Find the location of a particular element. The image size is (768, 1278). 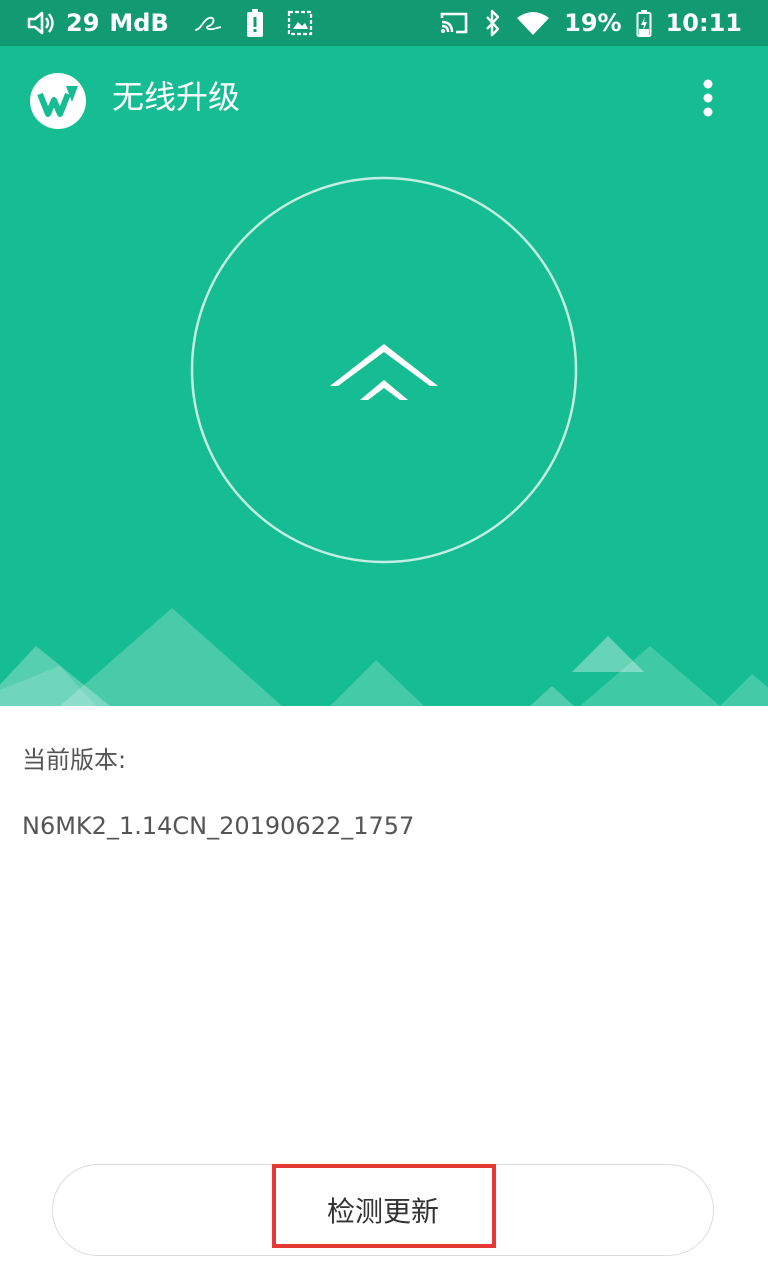

app-bar: 无线升级 is located at coordinates (384, 98).